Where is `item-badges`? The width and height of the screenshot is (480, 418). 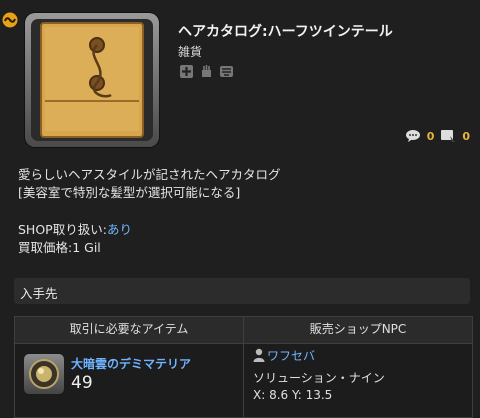 item-badges is located at coordinates (206, 71).